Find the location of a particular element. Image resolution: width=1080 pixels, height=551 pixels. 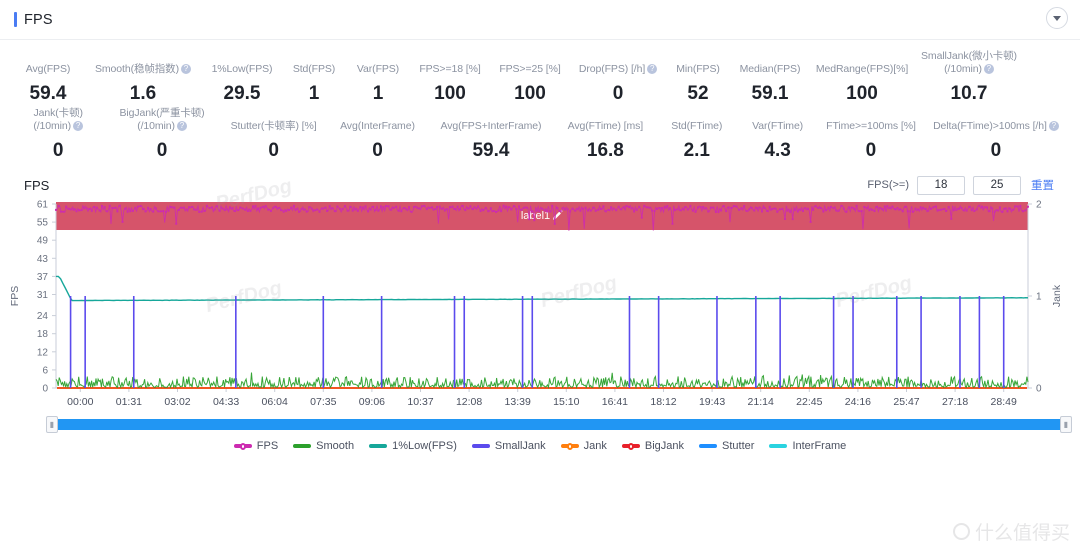

metric-cell: Smooth(稳帧指数)? 1.6 is located at coordinates (143, 84).